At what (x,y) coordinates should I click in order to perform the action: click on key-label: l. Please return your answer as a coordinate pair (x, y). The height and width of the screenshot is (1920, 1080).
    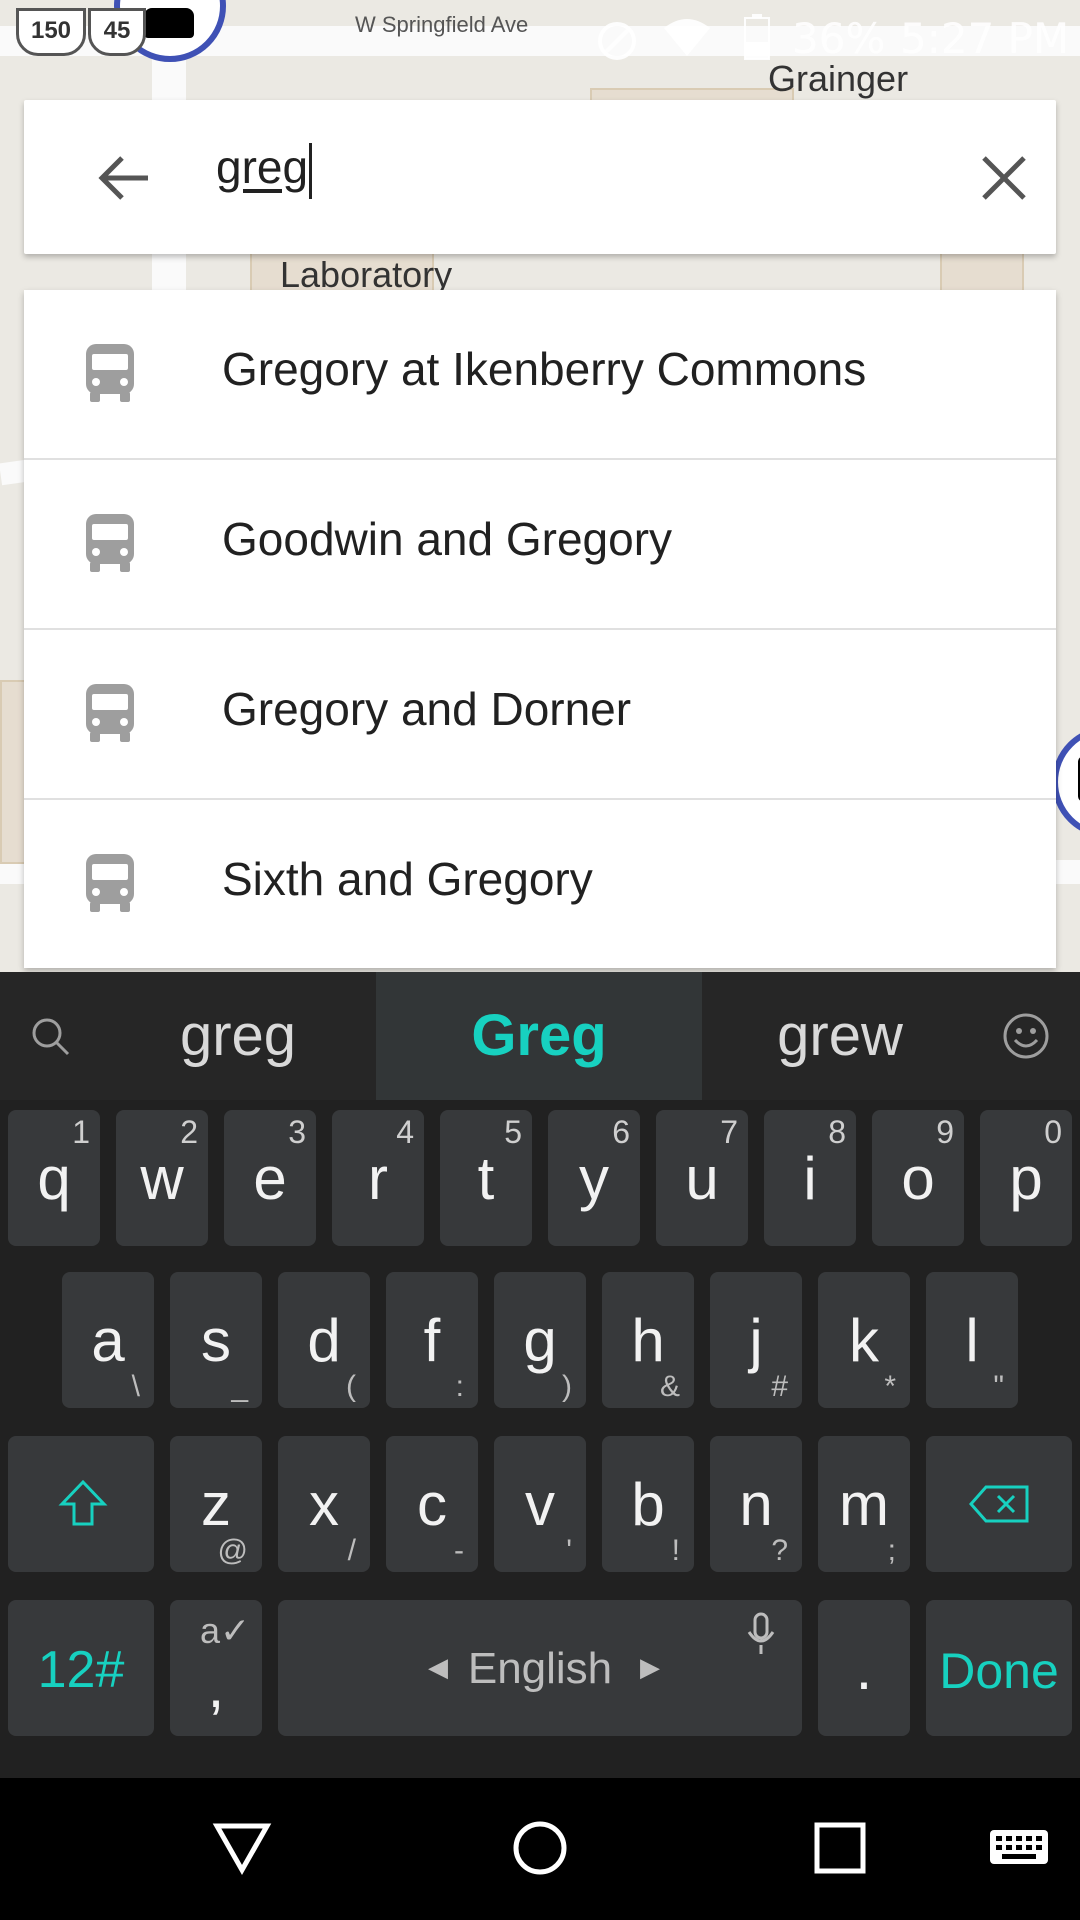
    Looking at the image, I should click on (972, 1340).